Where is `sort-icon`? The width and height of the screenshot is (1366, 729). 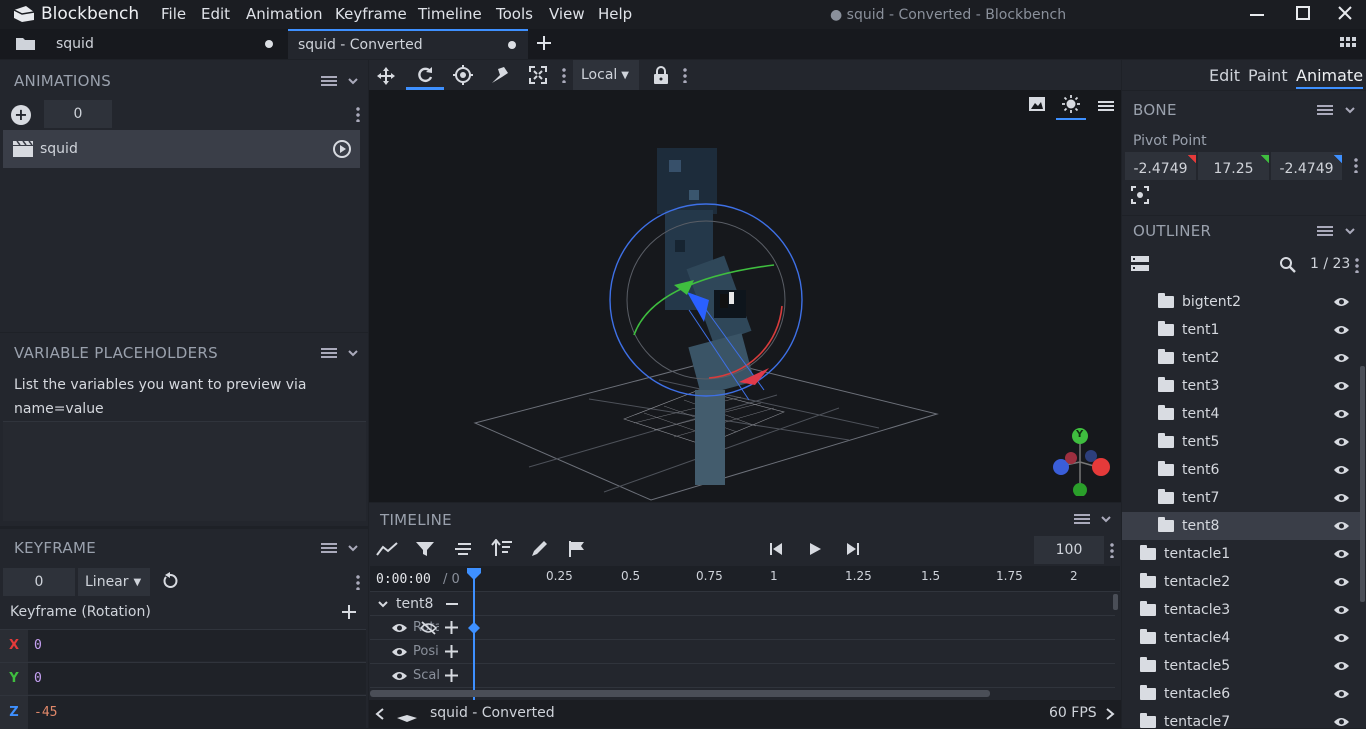 sort-icon is located at coordinates (502, 548).